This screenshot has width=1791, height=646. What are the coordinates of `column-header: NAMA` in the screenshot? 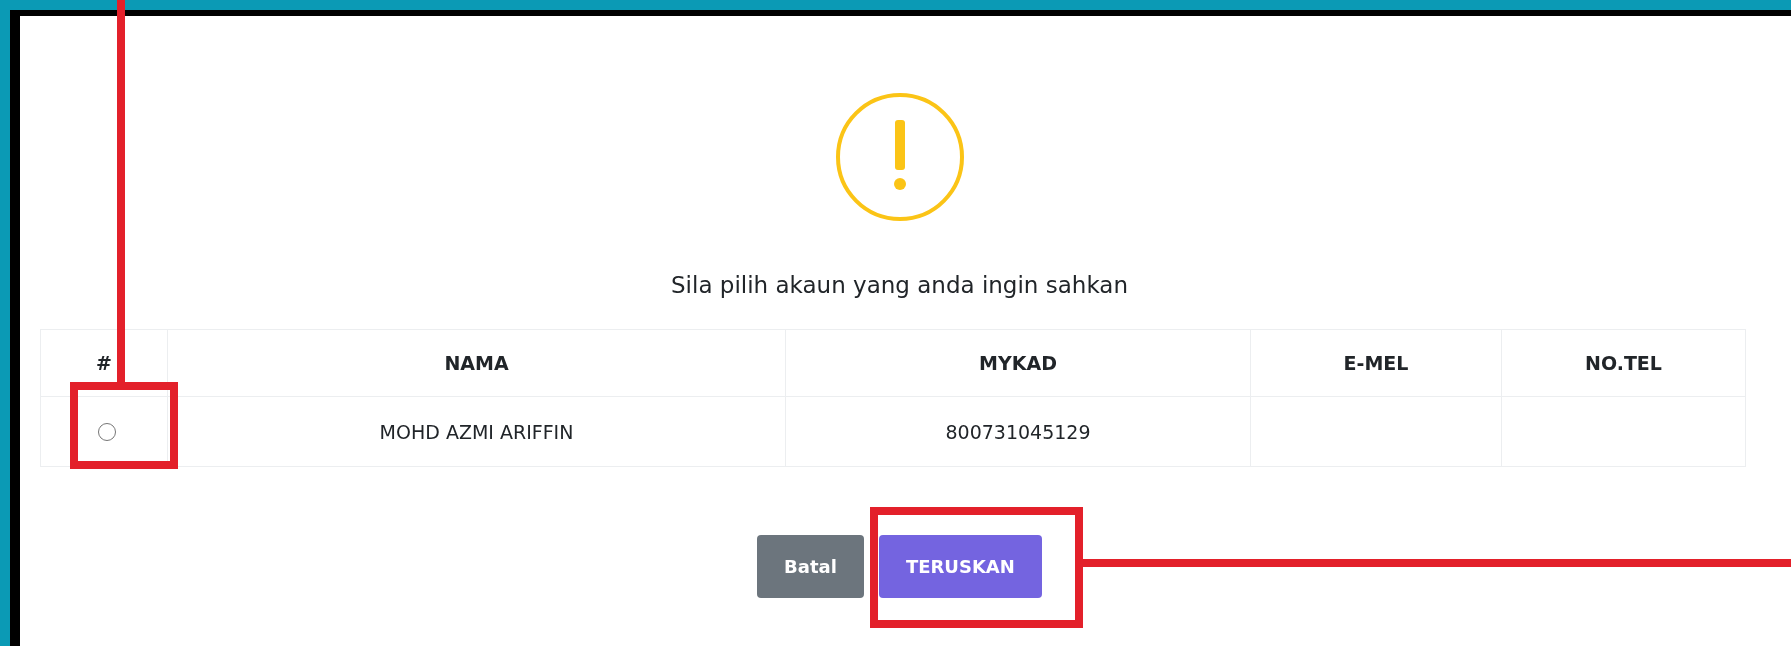 It's located at (476, 363).